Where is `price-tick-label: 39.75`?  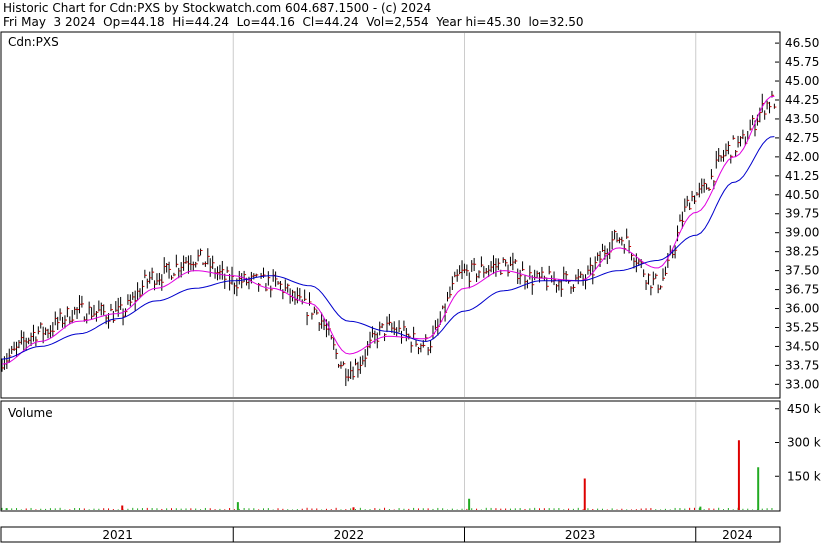 price-tick-label: 39.75 is located at coordinates (802, 214).